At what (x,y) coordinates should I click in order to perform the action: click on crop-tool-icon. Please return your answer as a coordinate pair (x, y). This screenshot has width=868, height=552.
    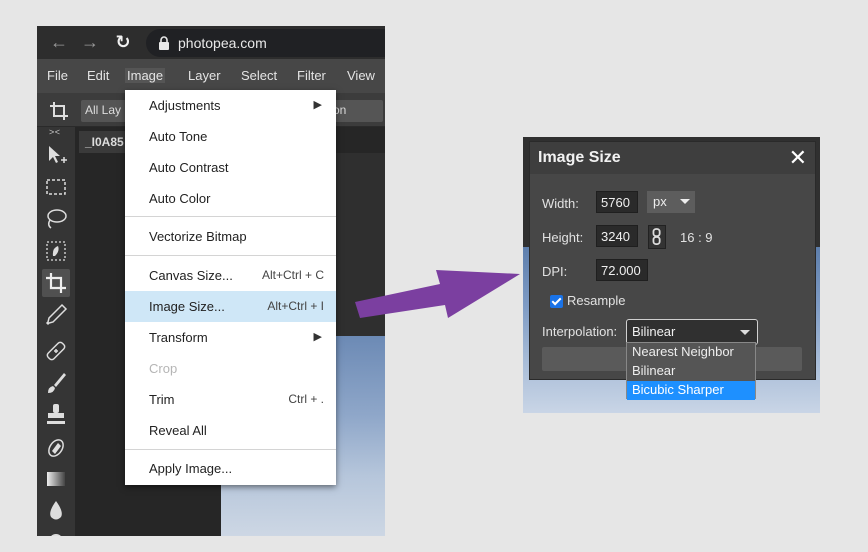
    Looking at the image, I should click on (56, 283).